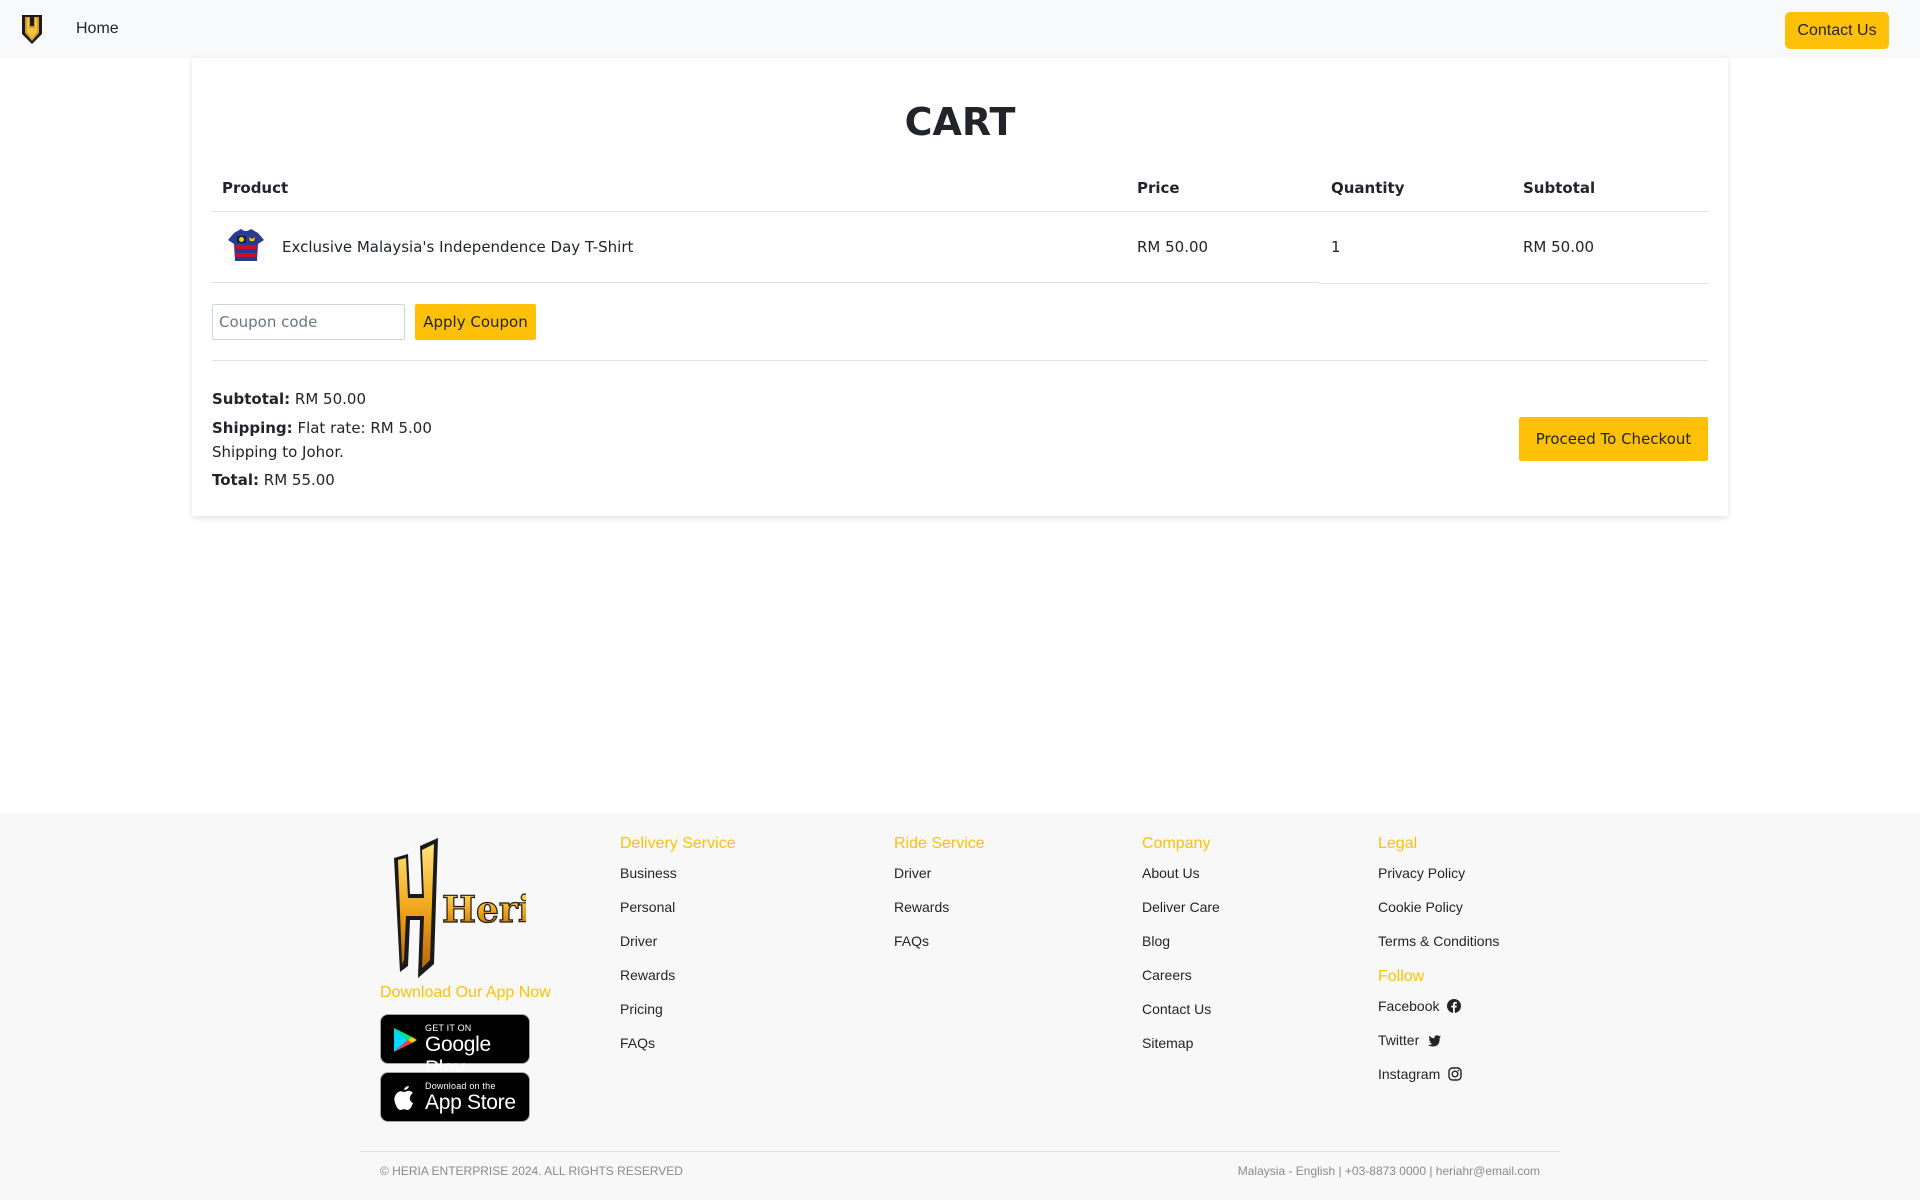 The width and height of the screenshot is (1920, 1200). Describe the element at coordinates (1336, 247) in the screenshot. I see `product-quantity: 1` at that location.